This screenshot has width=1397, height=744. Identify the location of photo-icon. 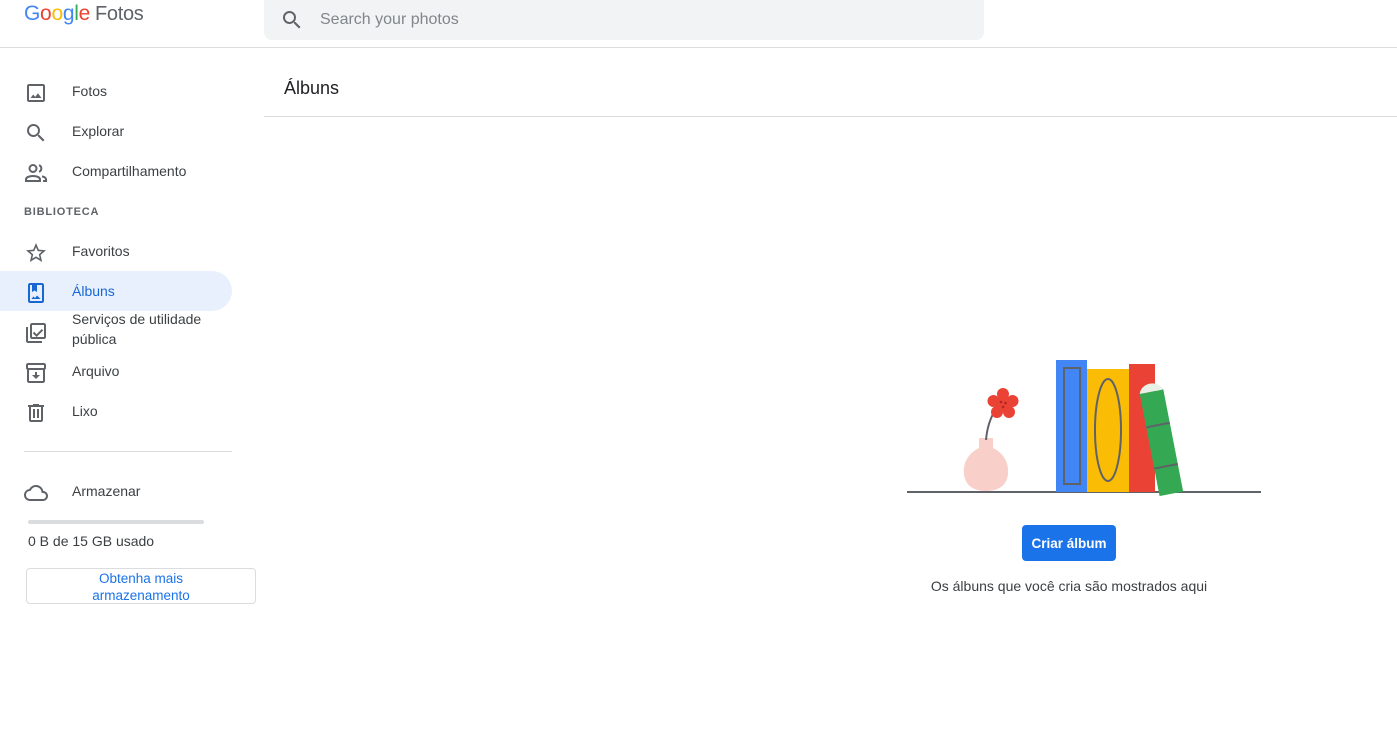
(36, 93).